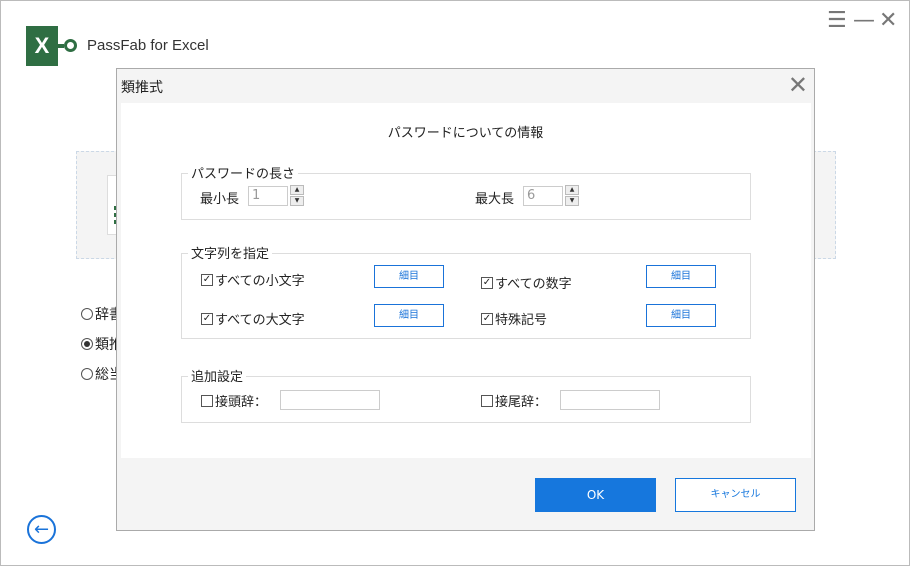 The width and height of the screenshot is (910, 566). I want to click on min-length-label: 最小長, so click(220, 199).